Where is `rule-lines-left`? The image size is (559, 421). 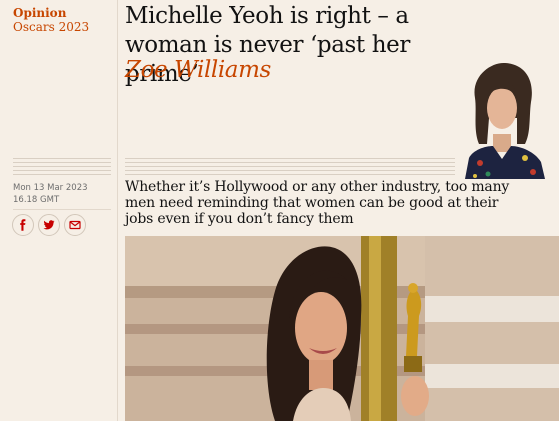 rule-lines-left is located at coordinates (62, 167).